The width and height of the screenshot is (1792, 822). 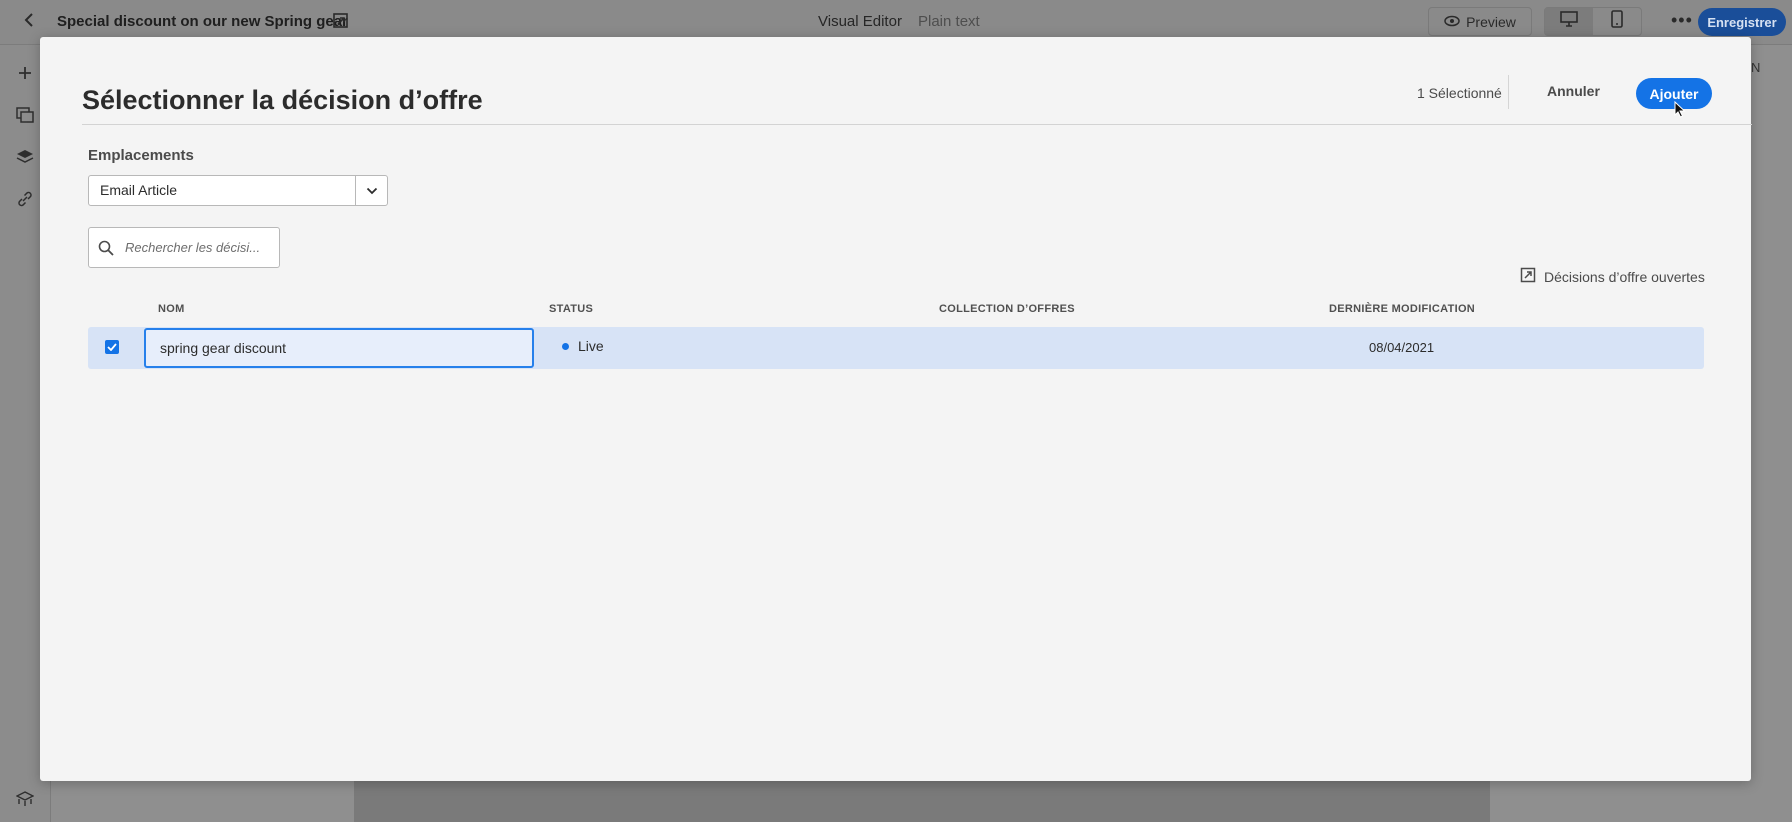 I want to click on mobile-icon, so click(x=1617, y=21).